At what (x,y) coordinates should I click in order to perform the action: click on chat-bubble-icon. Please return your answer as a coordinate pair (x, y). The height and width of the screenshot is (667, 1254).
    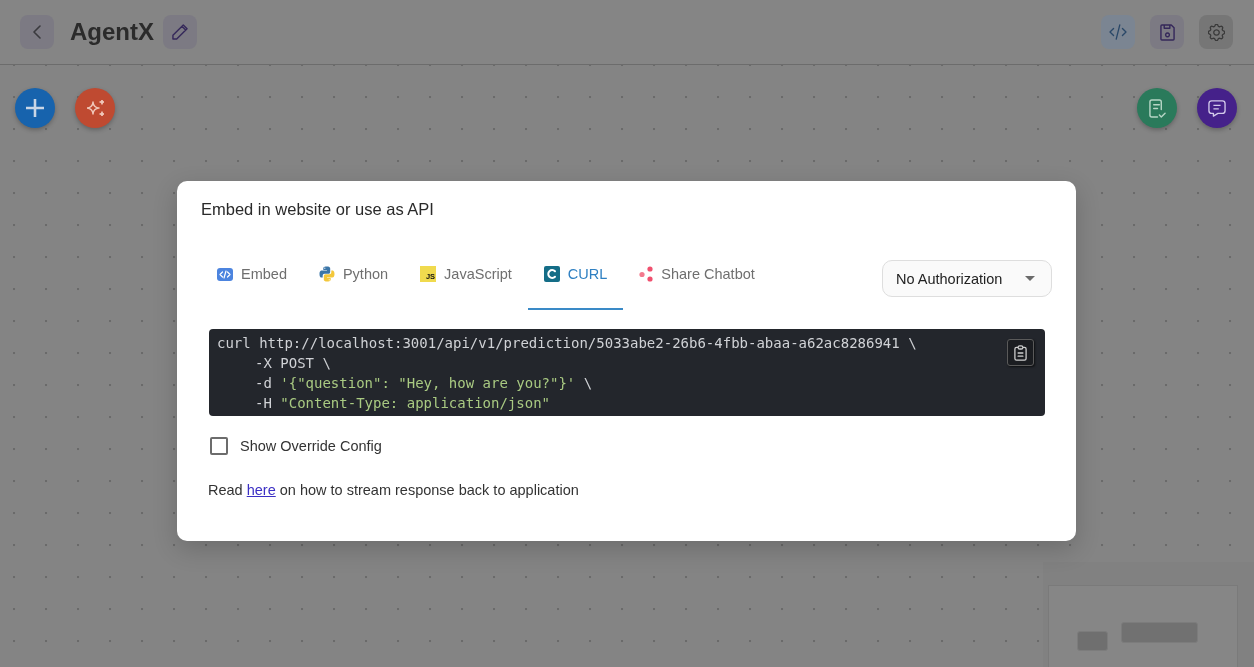
    Looking at the image, I should click on (1217, 108).